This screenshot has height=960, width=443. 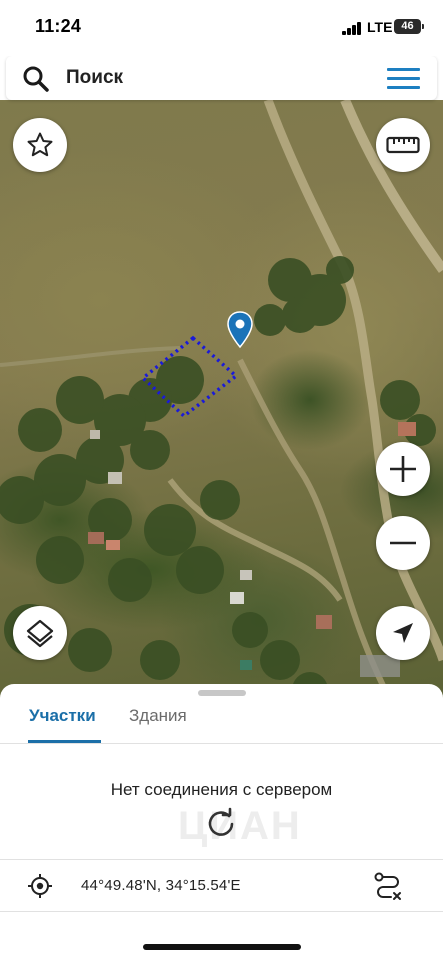 I want to click on refresh-icon, so click(x=221, y=823).